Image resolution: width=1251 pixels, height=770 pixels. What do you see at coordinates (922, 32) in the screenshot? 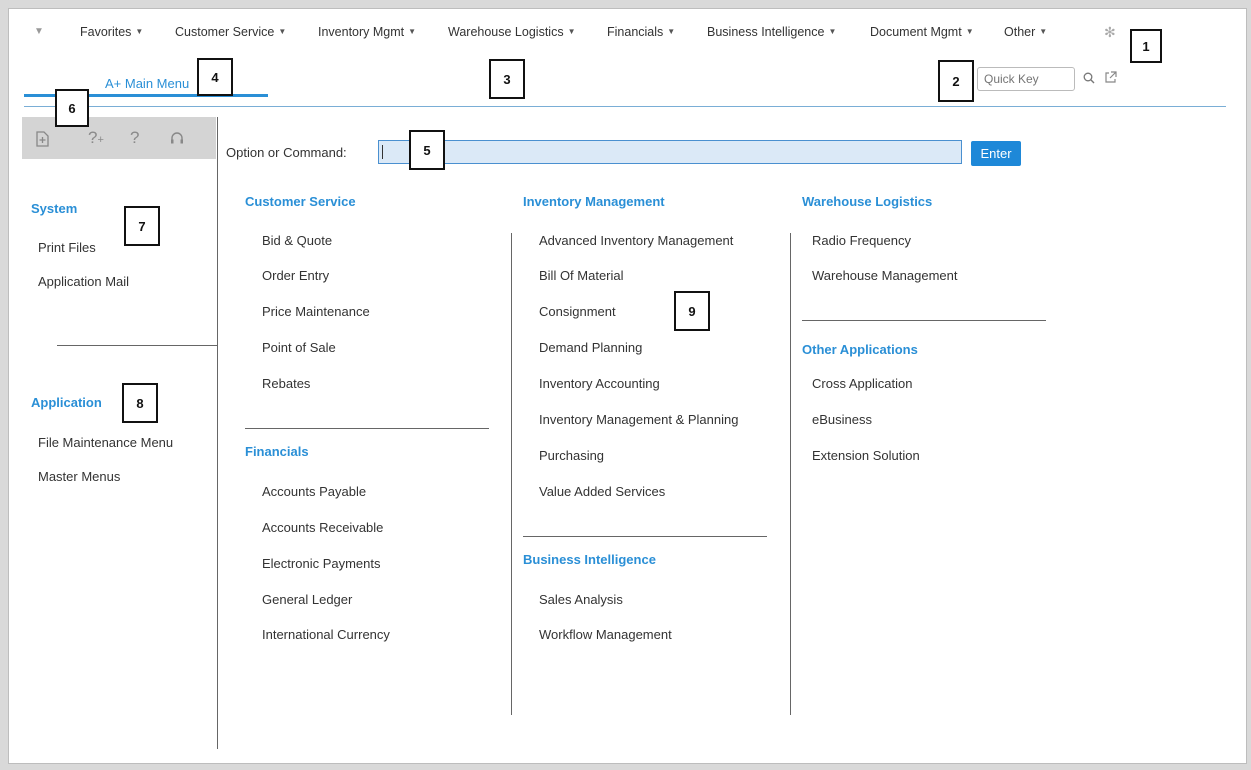
I see `nav-document-mgmt: Document Mgmt ▼` at bounding box center [922, 32].